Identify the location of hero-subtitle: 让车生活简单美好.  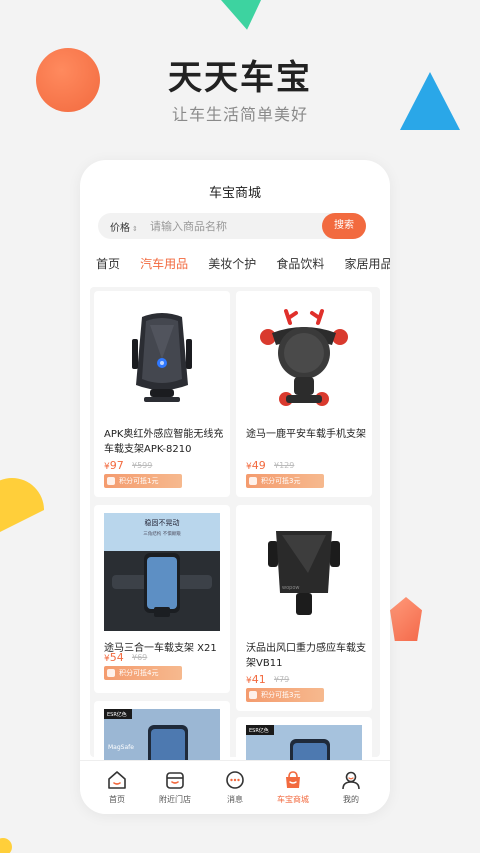
(239, 114).